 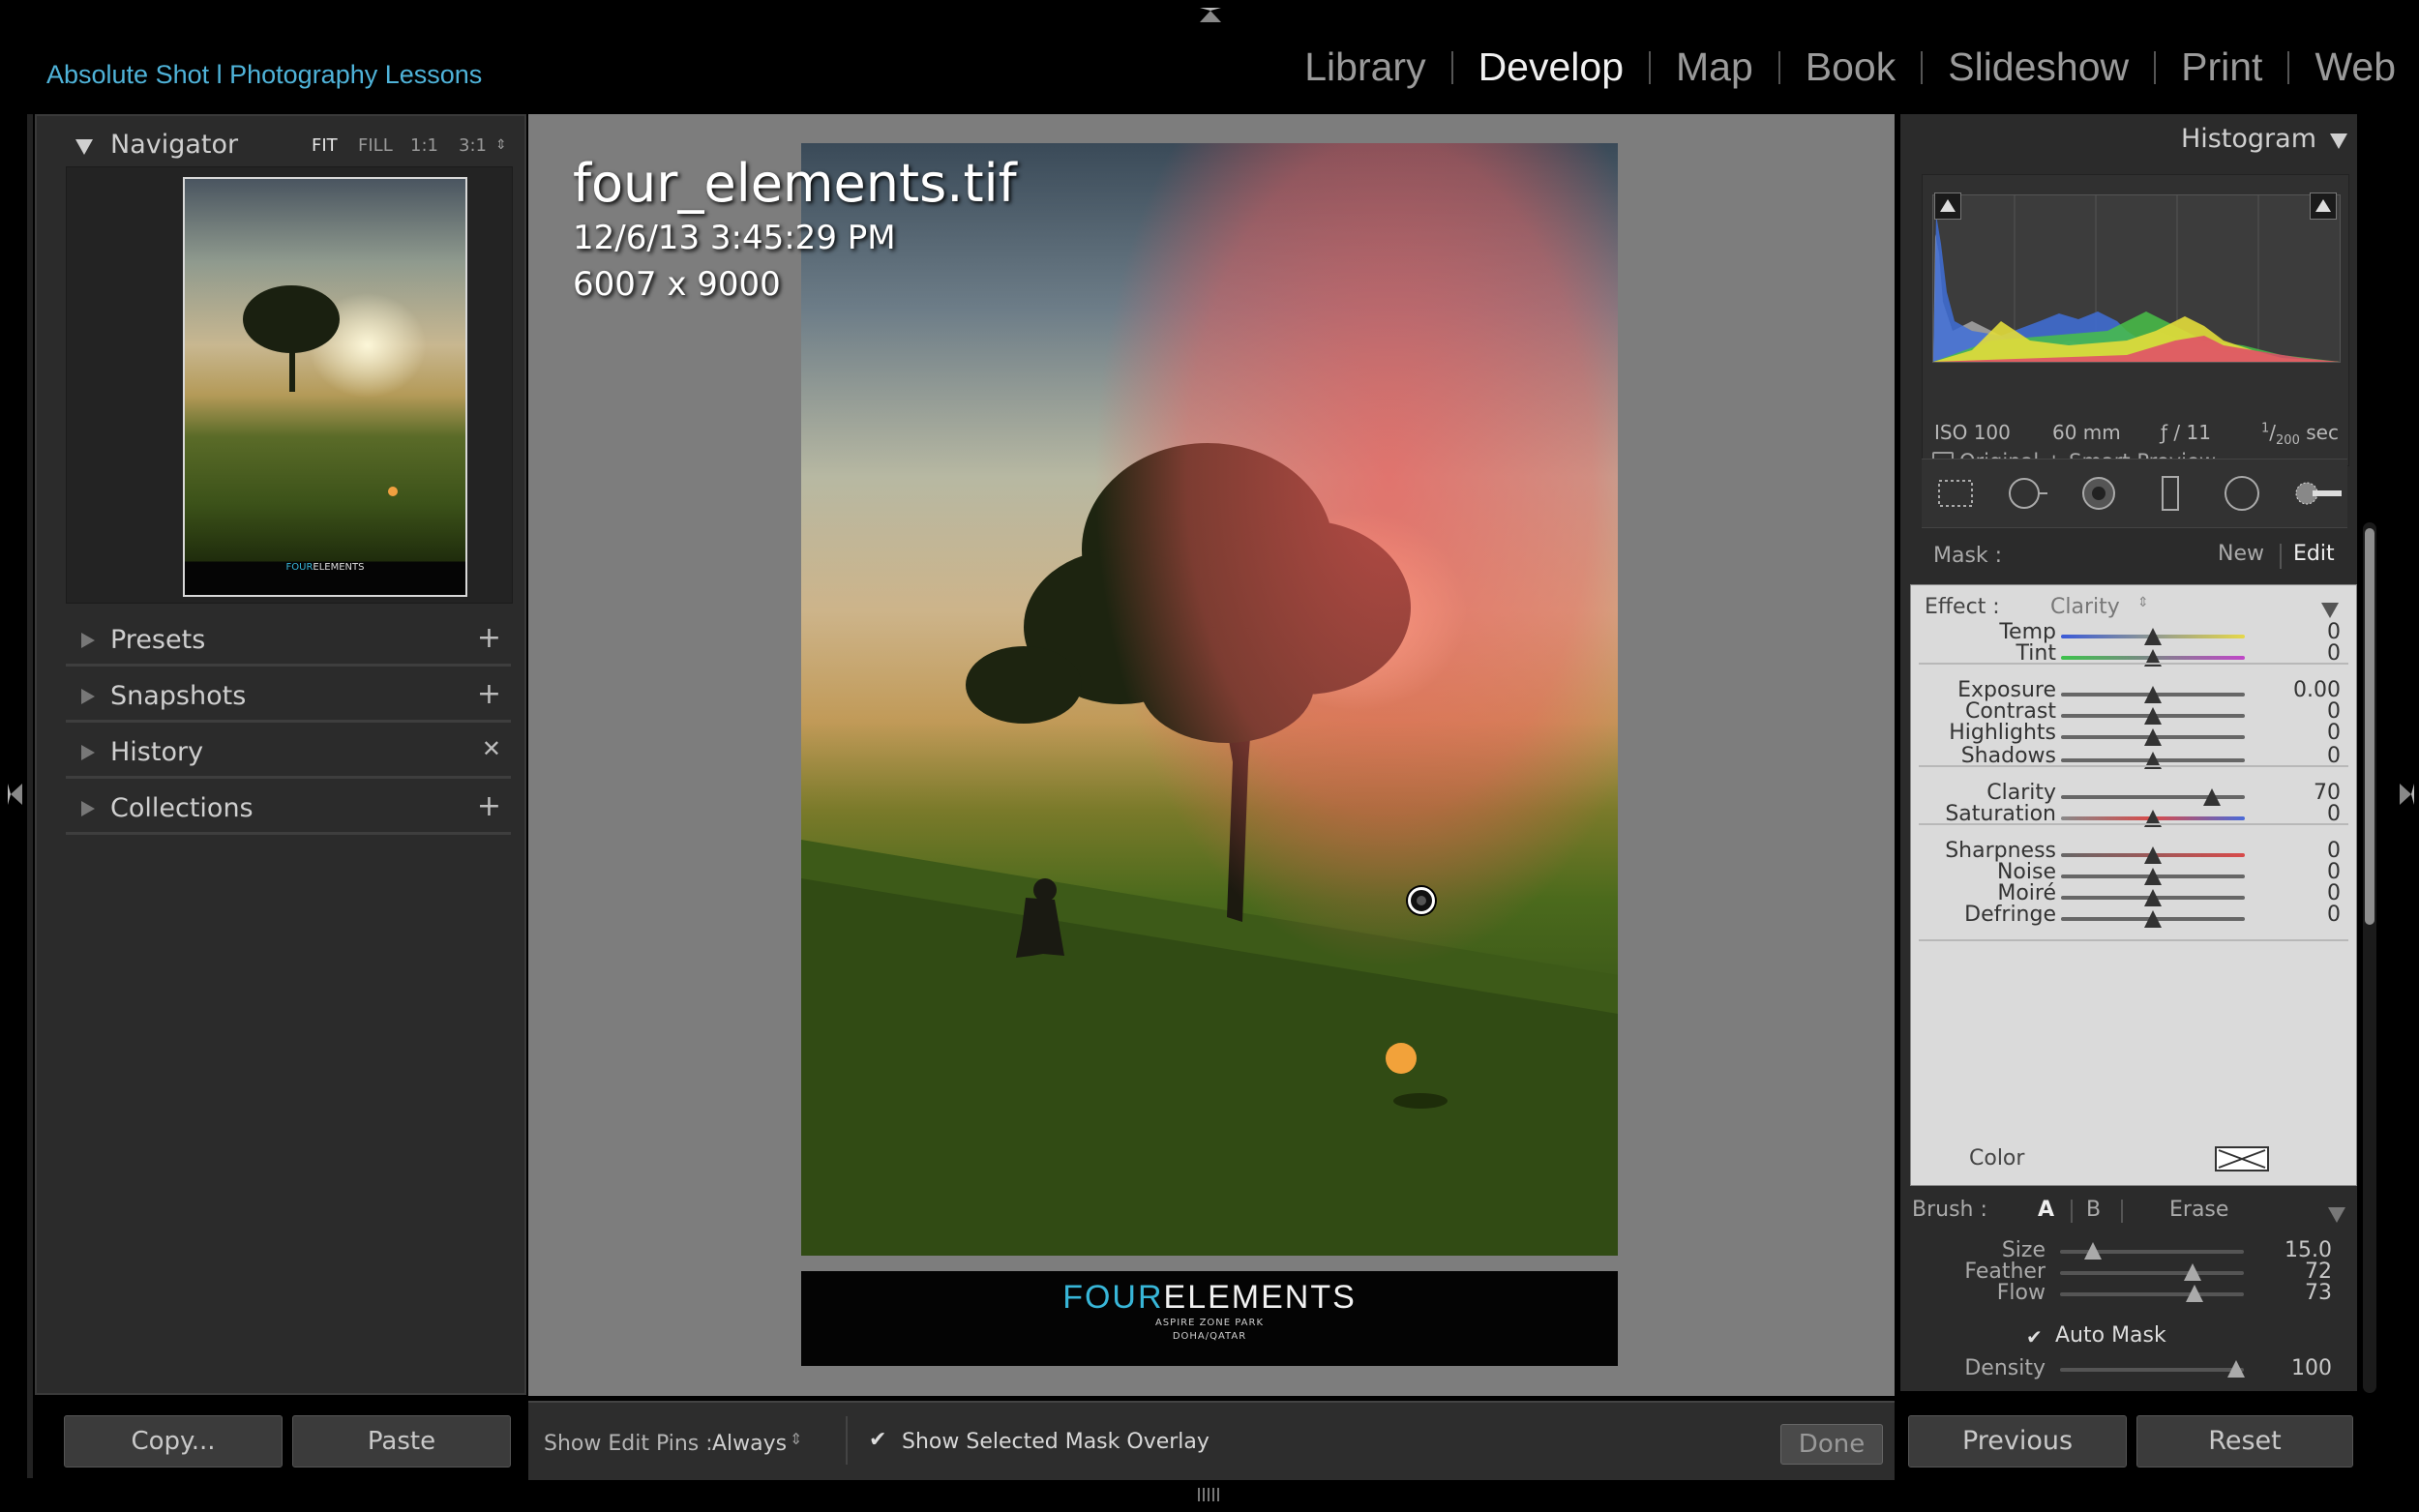 What do you see at coordinates (289, 778) in the screenshot?
I see `section-divider` at bounding box center [289, 778].